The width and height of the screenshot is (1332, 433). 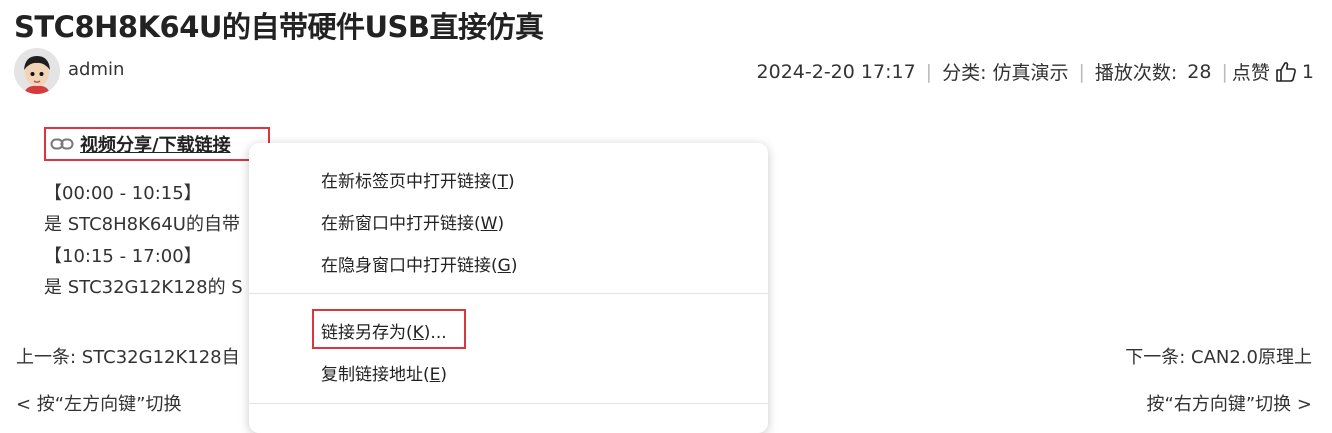 I want to click on link-chain-icon, so click(x=62, y=144).